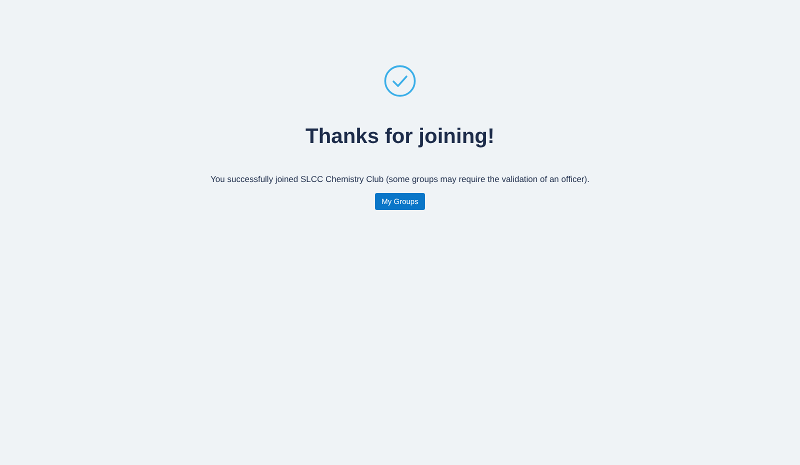 This screenshot has height=465, width=800. I want to click on page-heading: Thanks for joining!, so click(400, 137).